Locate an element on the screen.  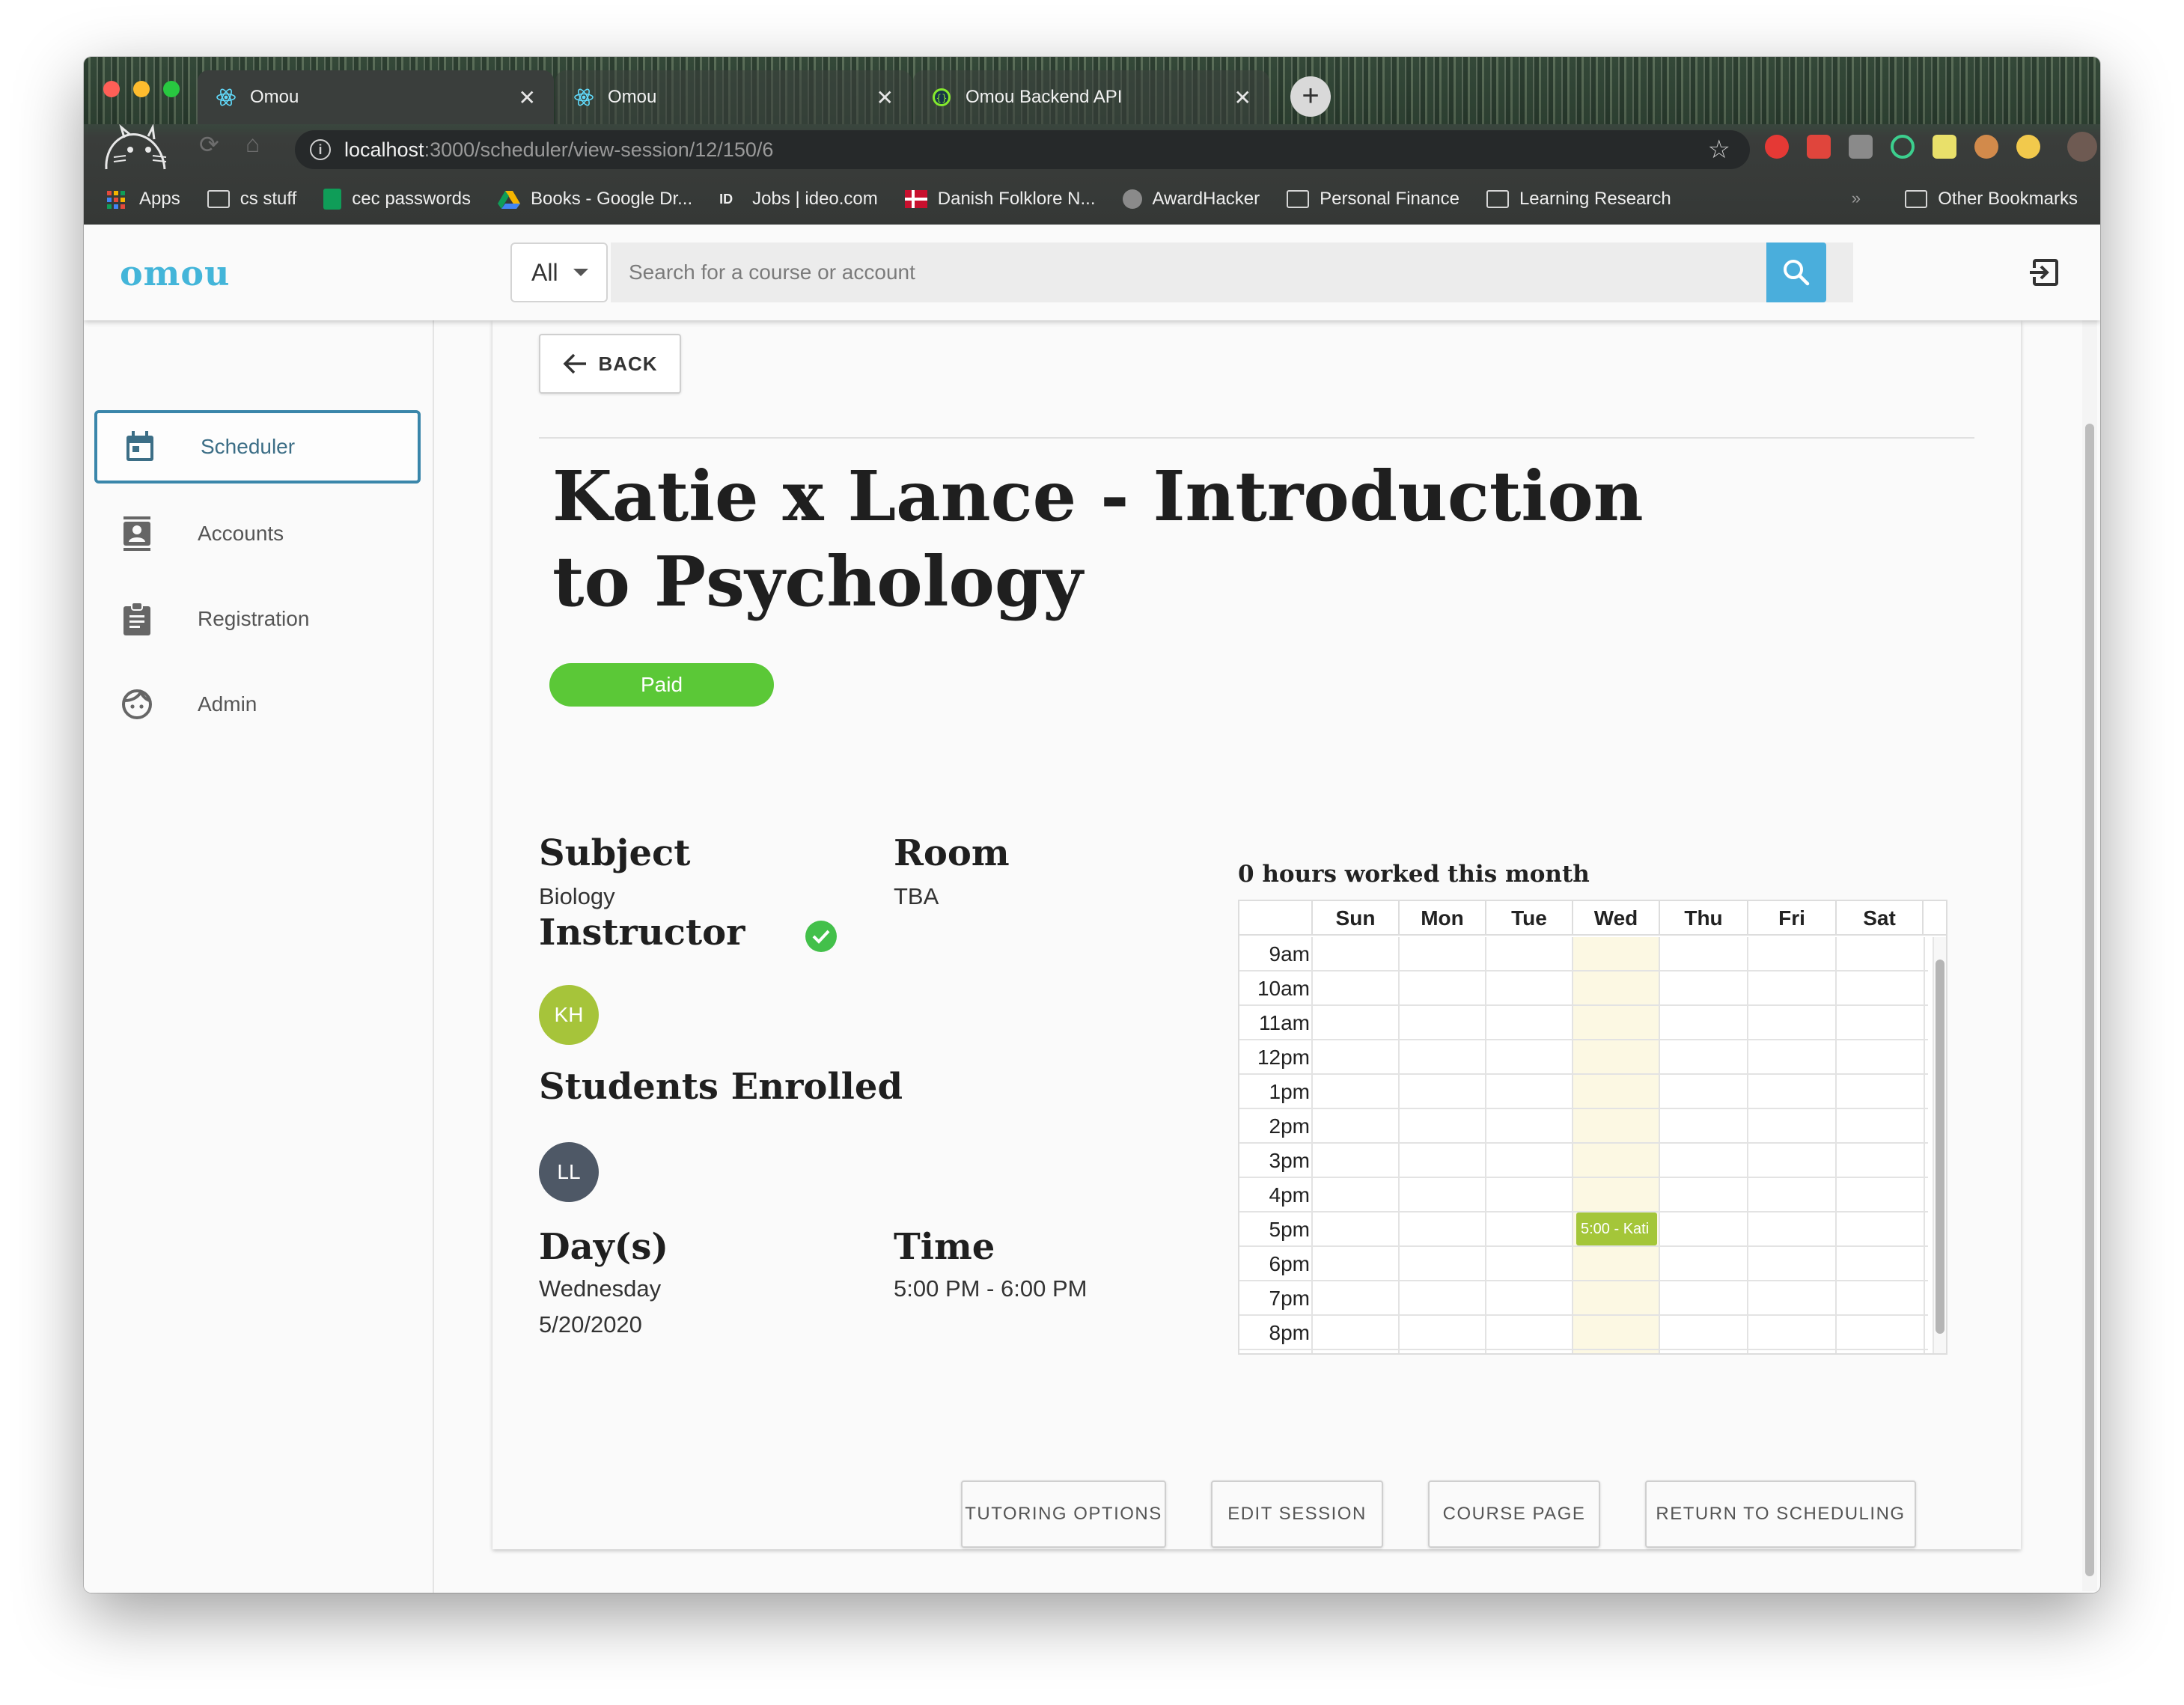
browser-tab-omou-2: Omou ✕ is located at coordinates (733, 97).